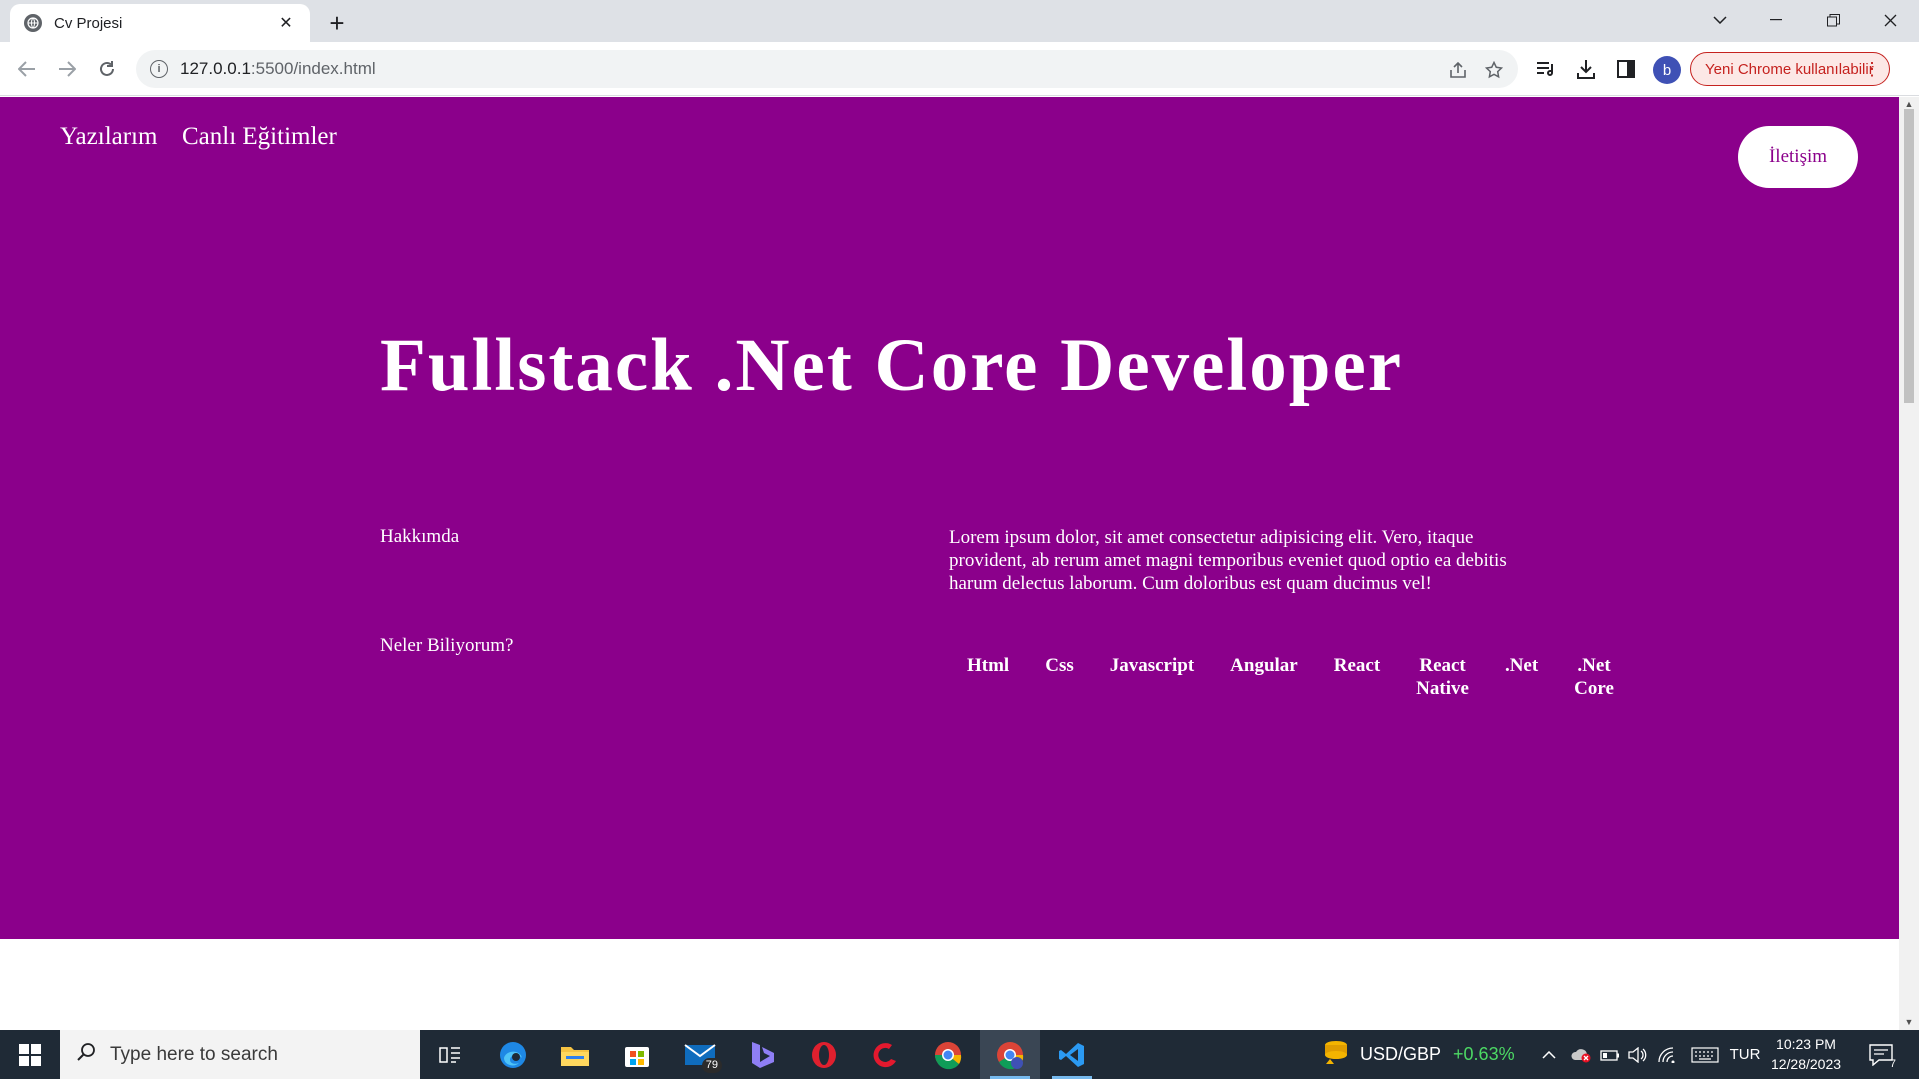 This screenshot has width=1919, height=1079. Describe the element at coordinates (107, 69) in the screenshot. I see `reload-icon` at that location.